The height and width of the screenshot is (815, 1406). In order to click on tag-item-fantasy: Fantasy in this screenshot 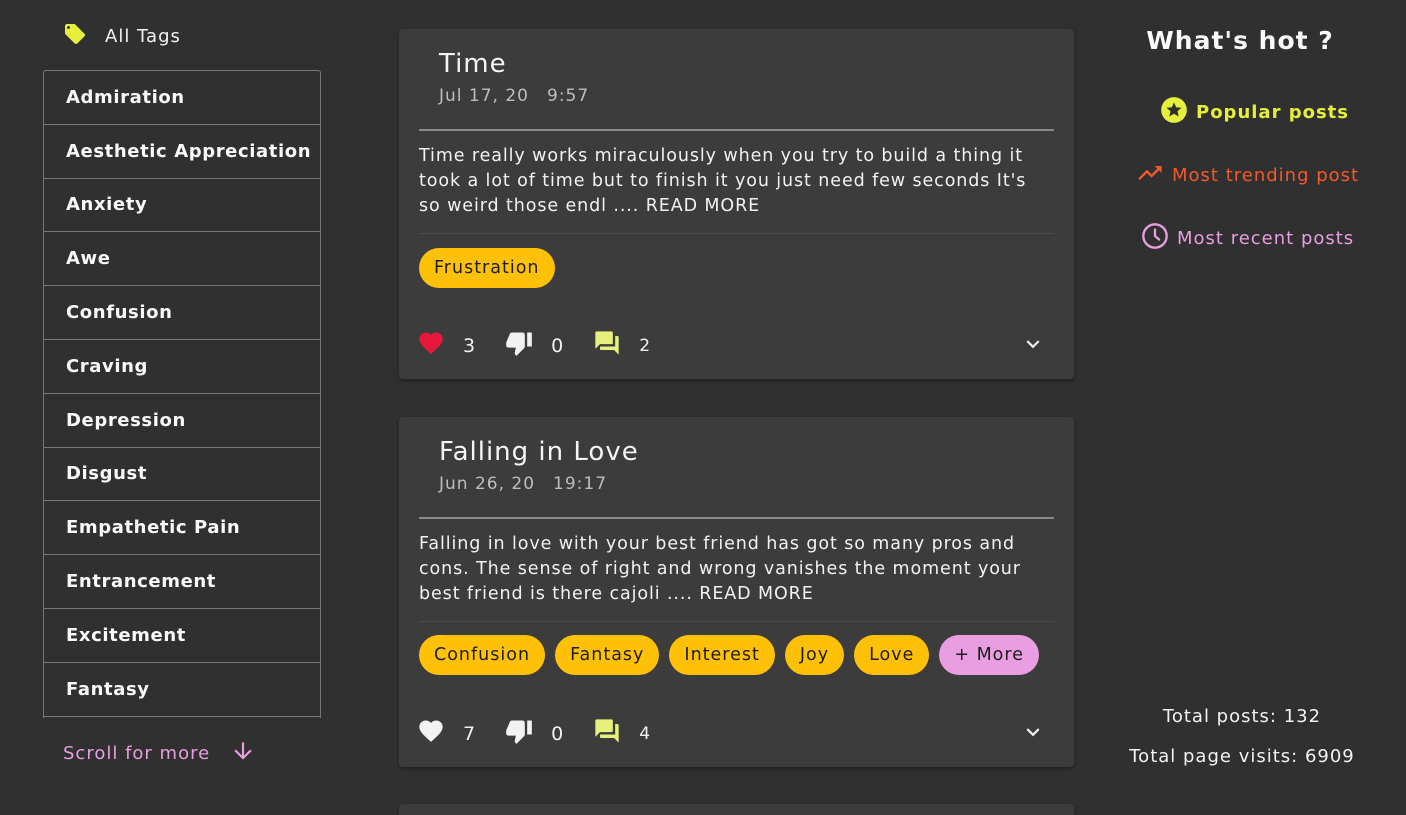, I will do `click(182, 690)`.